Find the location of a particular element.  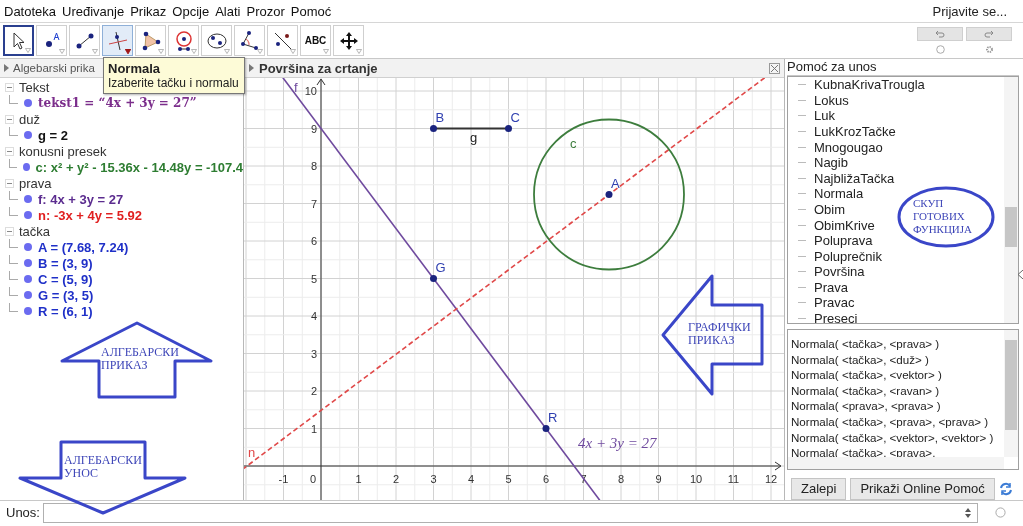

annotation-label: ГРАФИЧКИ ПРИКАЗ is located at coordinates (719, 334).